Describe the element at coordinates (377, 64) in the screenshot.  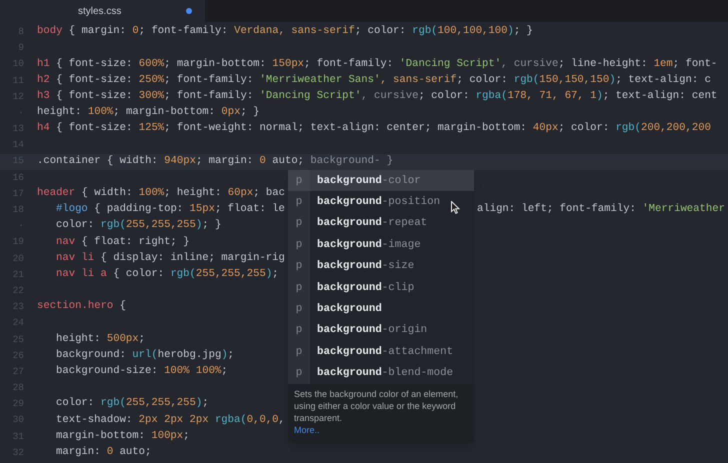
I see `code-text: h1 { font-size: 600%; margin-bottom: 150px; font-family: 'Dancing Script', cursive; line-height: 1em; font-` at that location.